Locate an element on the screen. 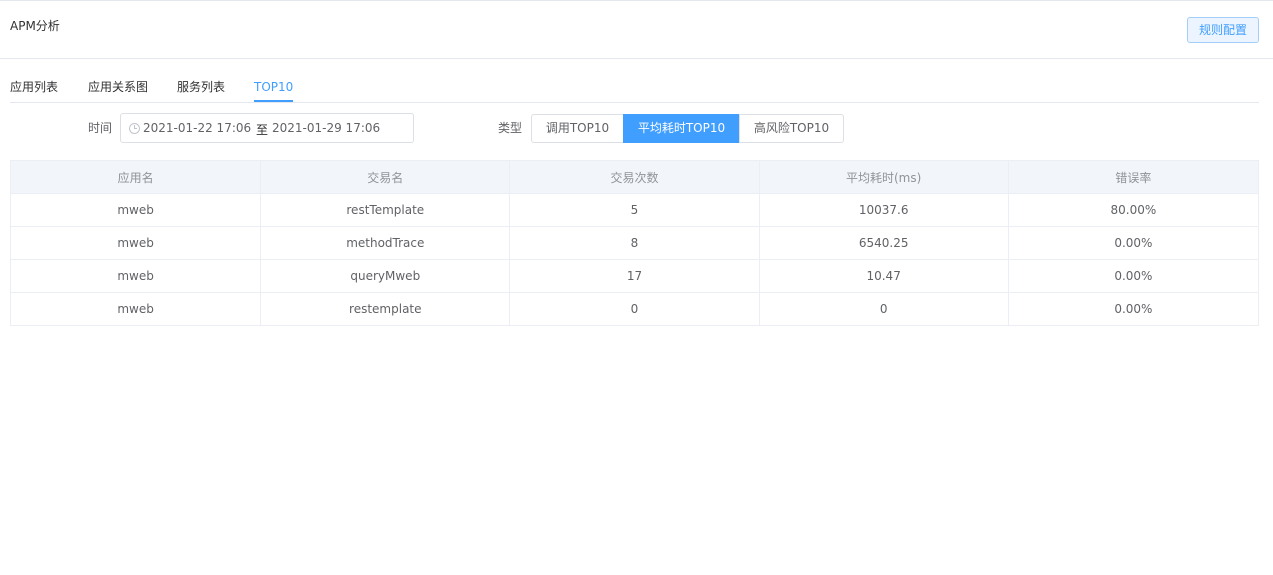  type-option-avg-time-top10: 平均耗时TOP10 is located at coordinates (681, 128).